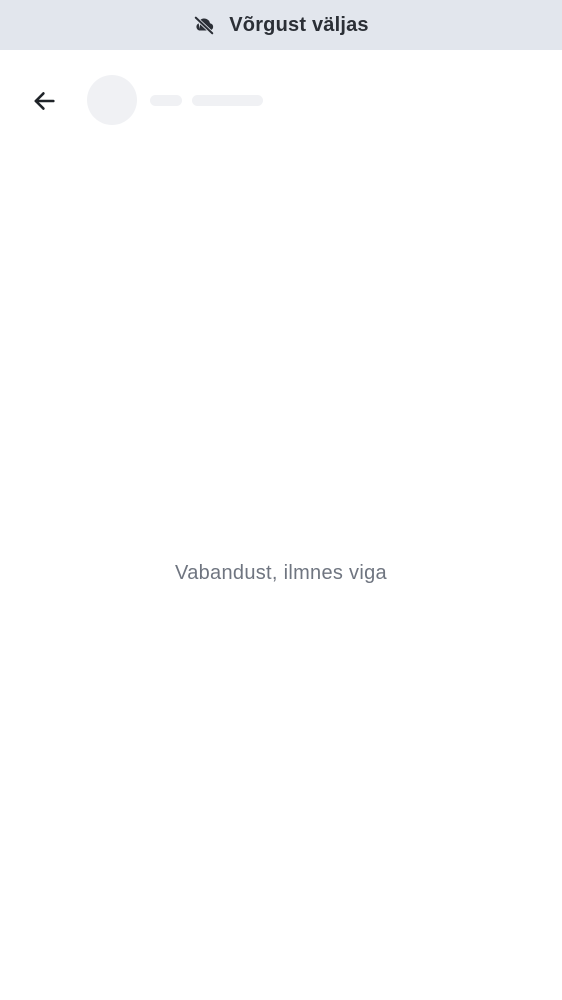 The width and height of the screenshot is (562, 1000). Describe the element at coordinates (166, 100) in the screenshot. I see `name-skeleton-short` at that location.